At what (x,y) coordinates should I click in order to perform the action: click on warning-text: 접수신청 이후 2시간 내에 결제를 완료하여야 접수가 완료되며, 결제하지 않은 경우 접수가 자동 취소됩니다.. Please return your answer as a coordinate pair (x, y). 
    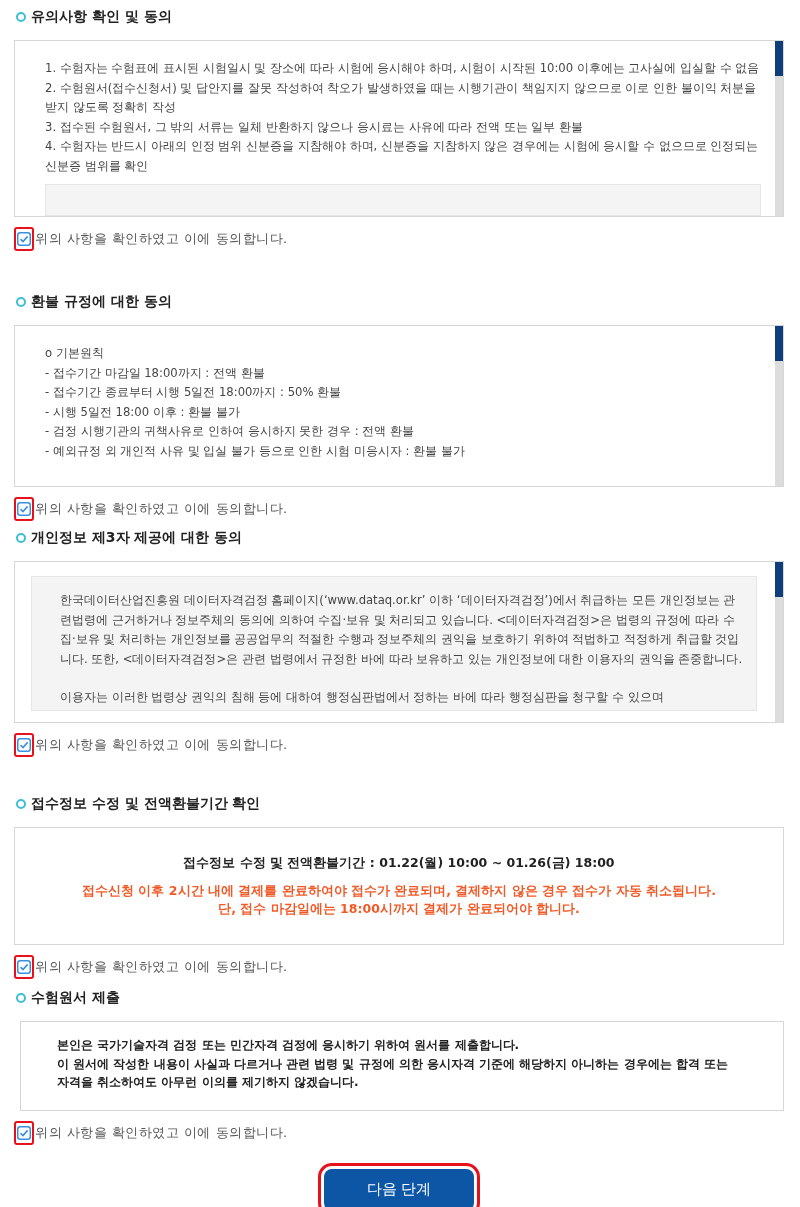
    Looking at the image, I should click on (399, 891).